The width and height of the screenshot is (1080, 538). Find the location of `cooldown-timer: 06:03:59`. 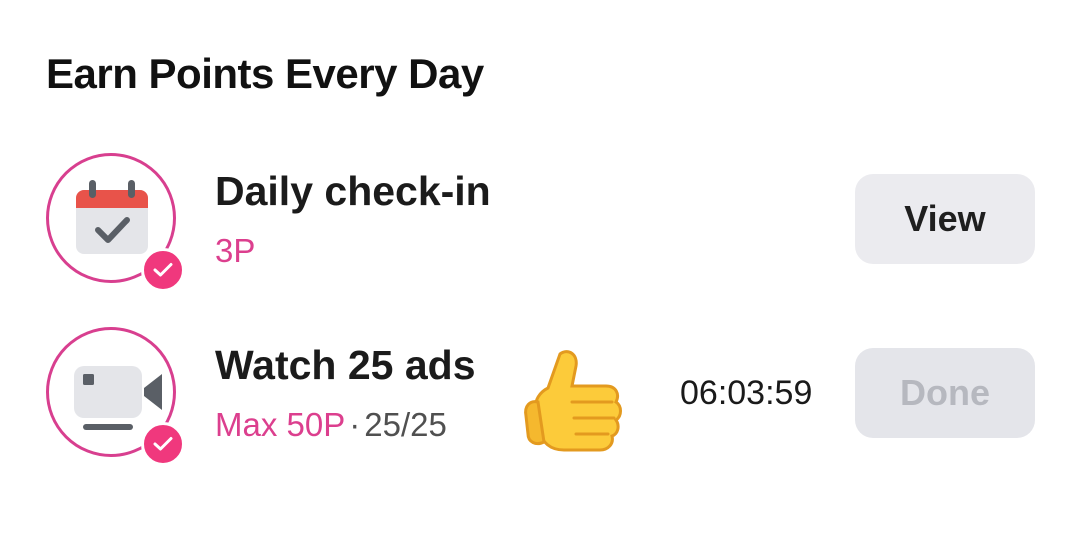

cooldown-timer: 06:03:59 is located at coordinates (746, 393).